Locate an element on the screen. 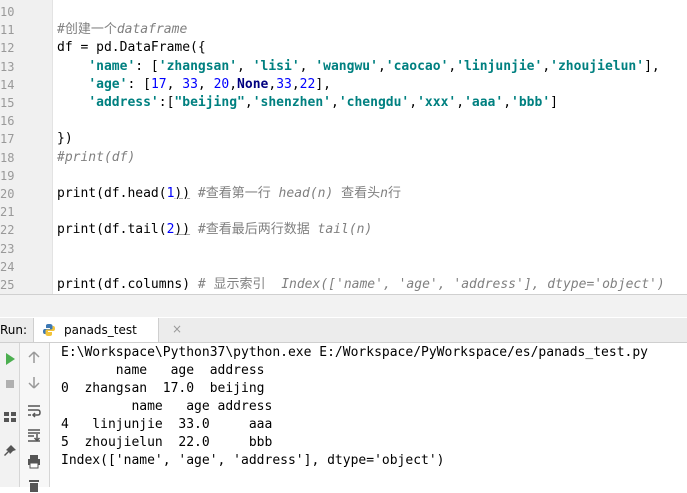 This screenshot has height=493, width=687. code-token: 'name' is located at coordinates (112, 66).